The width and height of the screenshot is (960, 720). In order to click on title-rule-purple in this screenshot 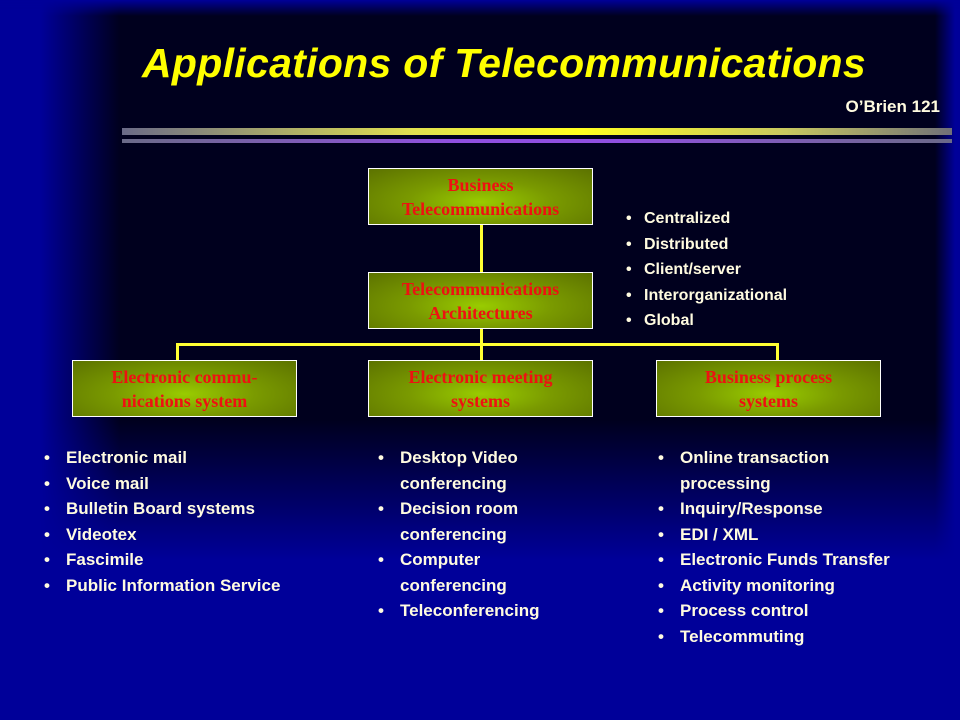, I will do `click(537, 141)`.